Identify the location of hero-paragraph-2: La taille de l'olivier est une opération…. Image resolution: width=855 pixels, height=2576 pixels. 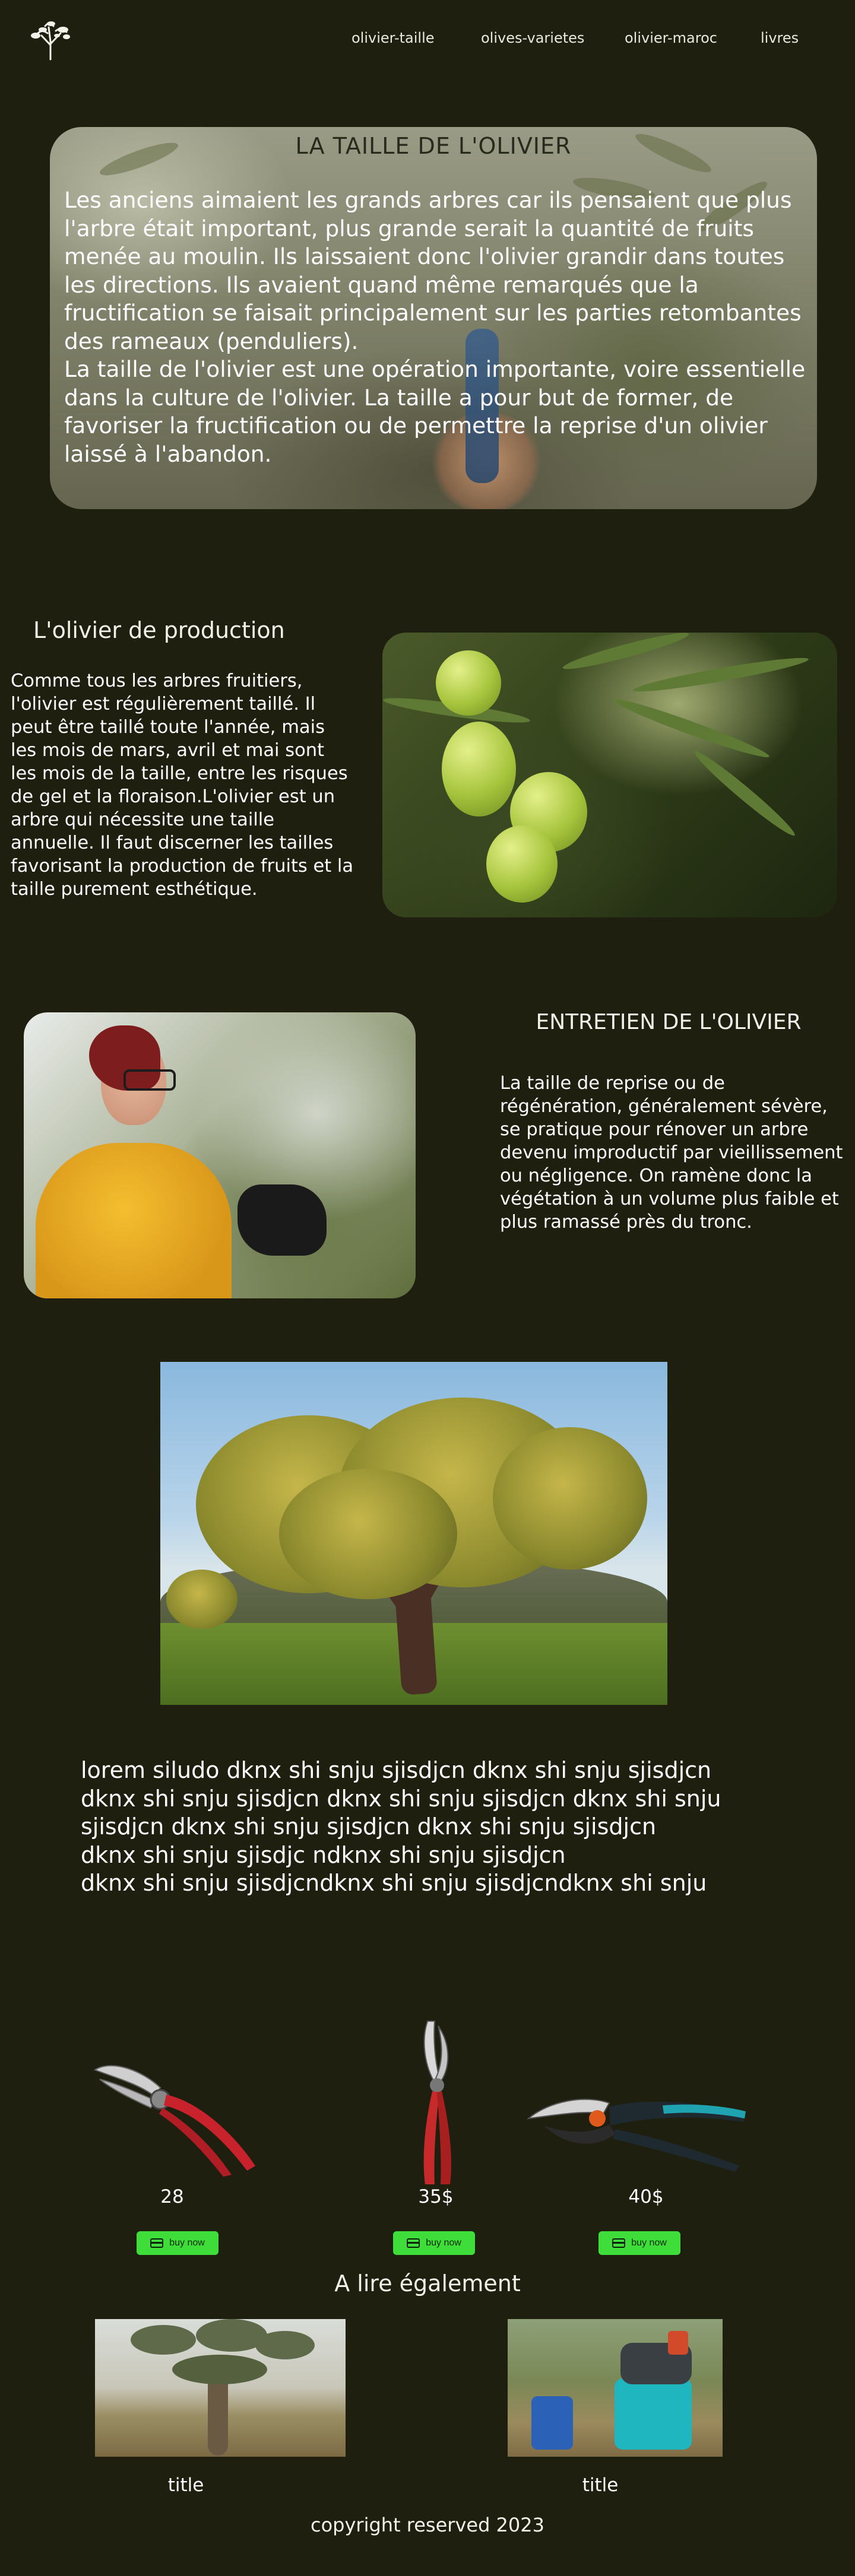
(435, 411).